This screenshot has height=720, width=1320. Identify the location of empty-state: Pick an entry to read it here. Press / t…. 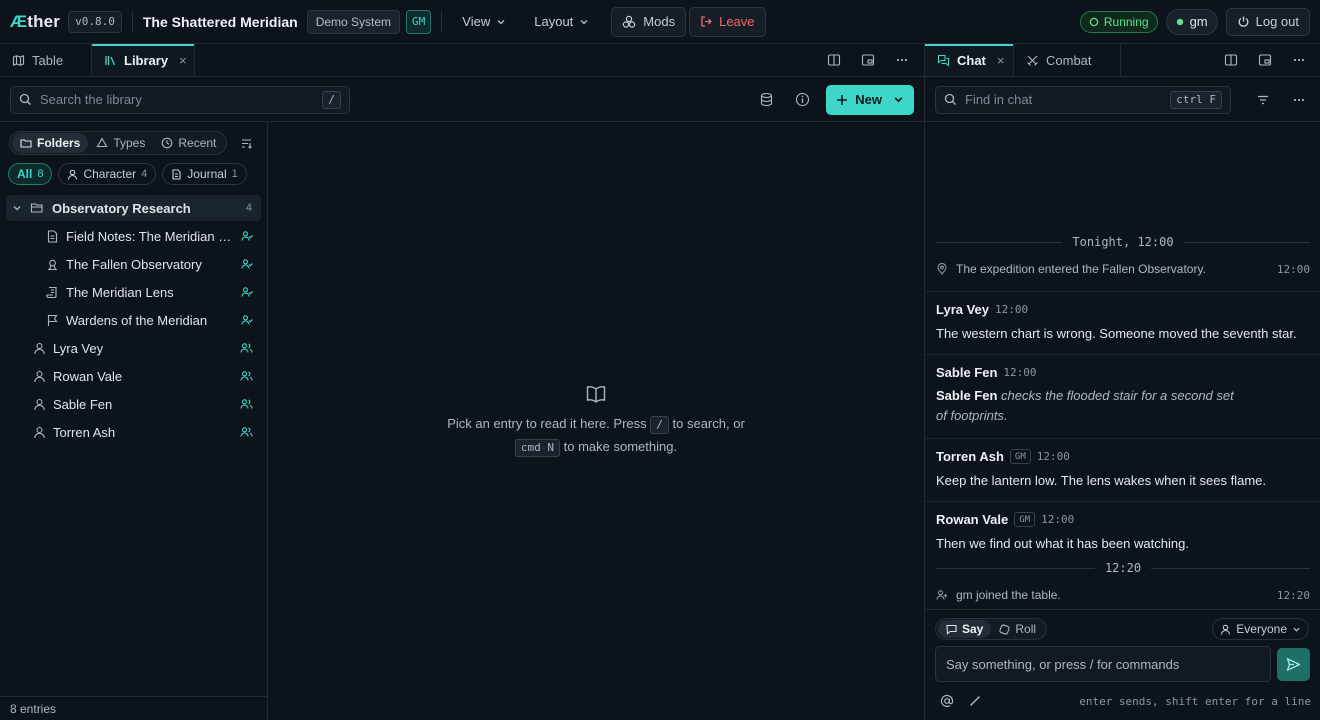
(596, 435).